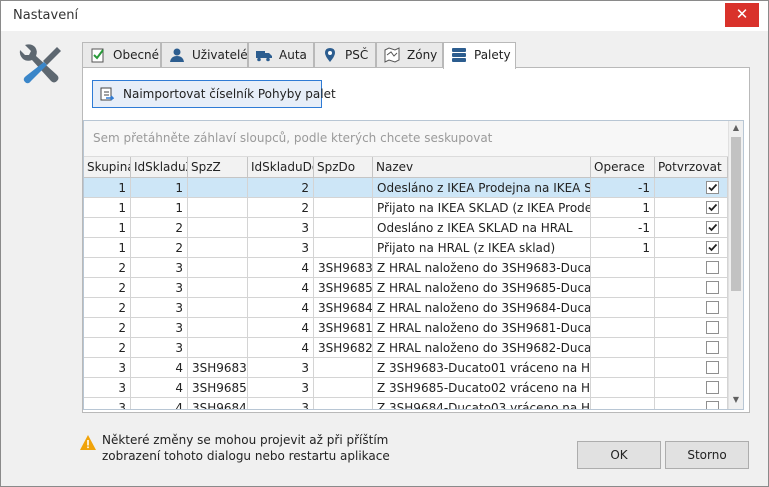 Image resolution: width=769 pixels, height=487 pixels. Describe the element at coordinates (343, 268) in the screenshot. I see `cell-spzdo: 3SH9683` at that location.